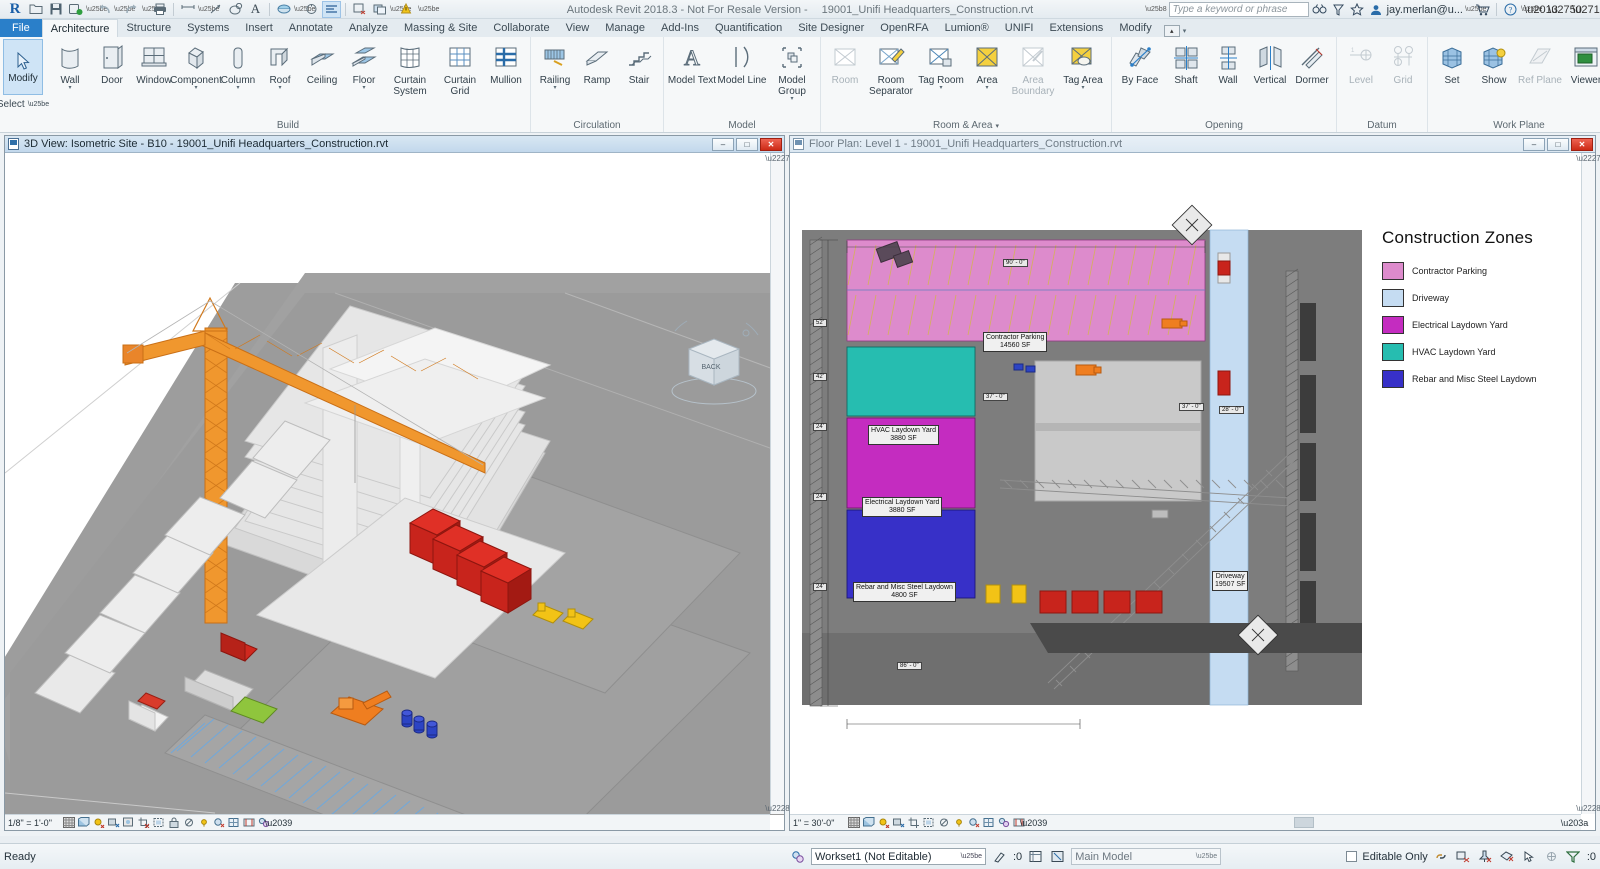 The image size is (1600, 869). I want to click on room-tag-rebar-laydown: Rebar and Misc Steel Laydown 4800 SF, so click(904, 592).